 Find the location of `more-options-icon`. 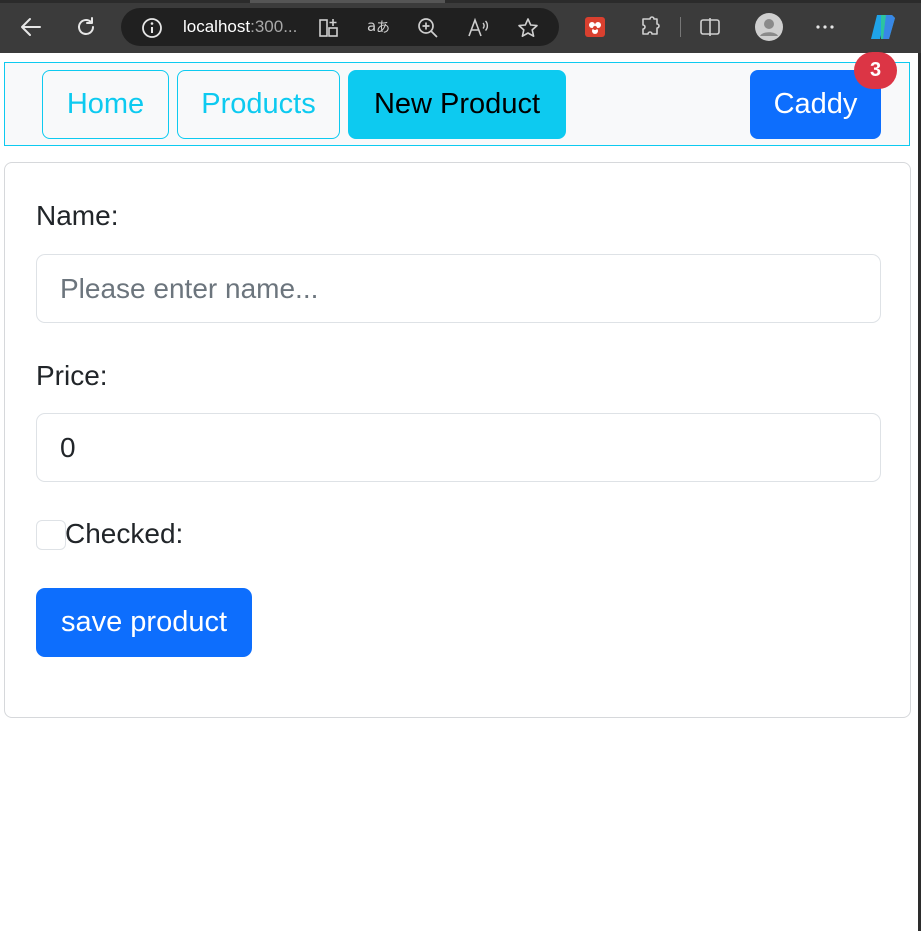

more-options-icon is located at coordinates (825, 27).